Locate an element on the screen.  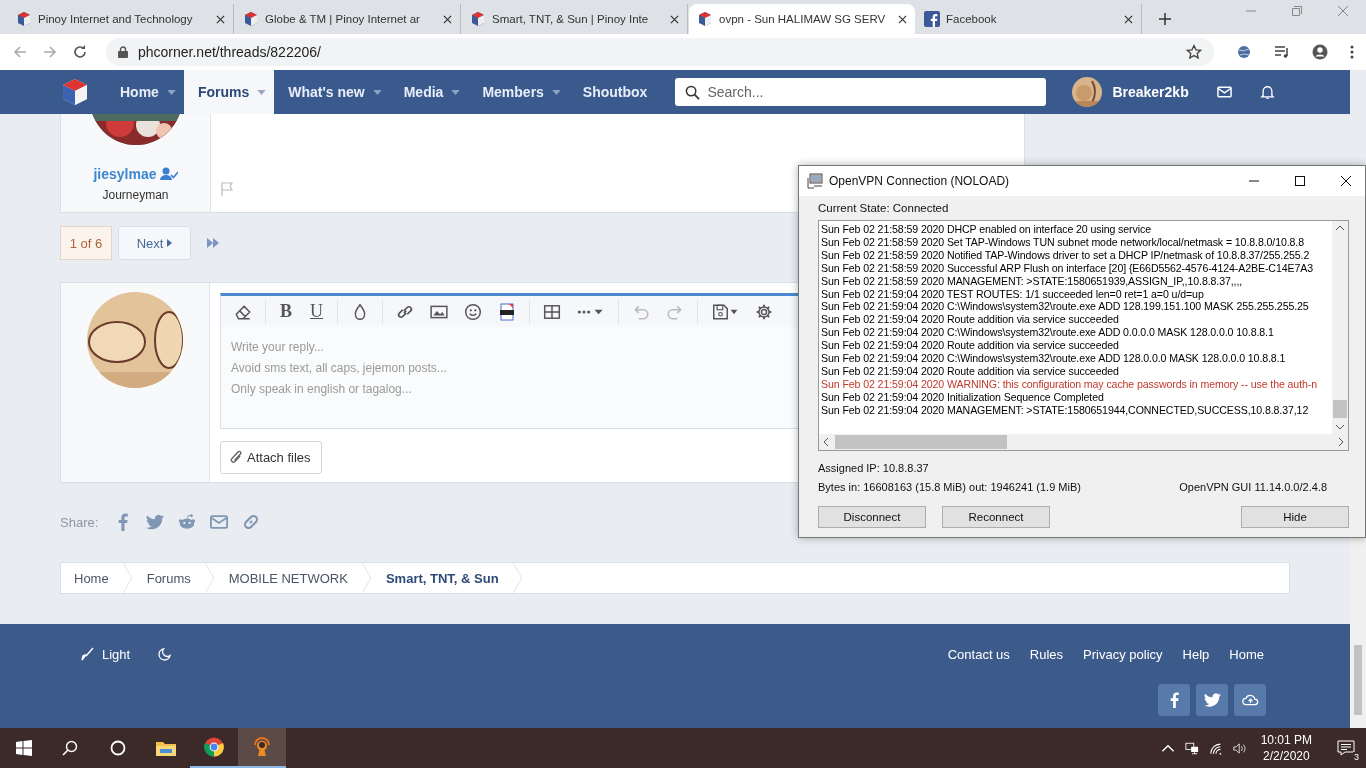
new-tab-icon is located at coordinates (1165, 19).